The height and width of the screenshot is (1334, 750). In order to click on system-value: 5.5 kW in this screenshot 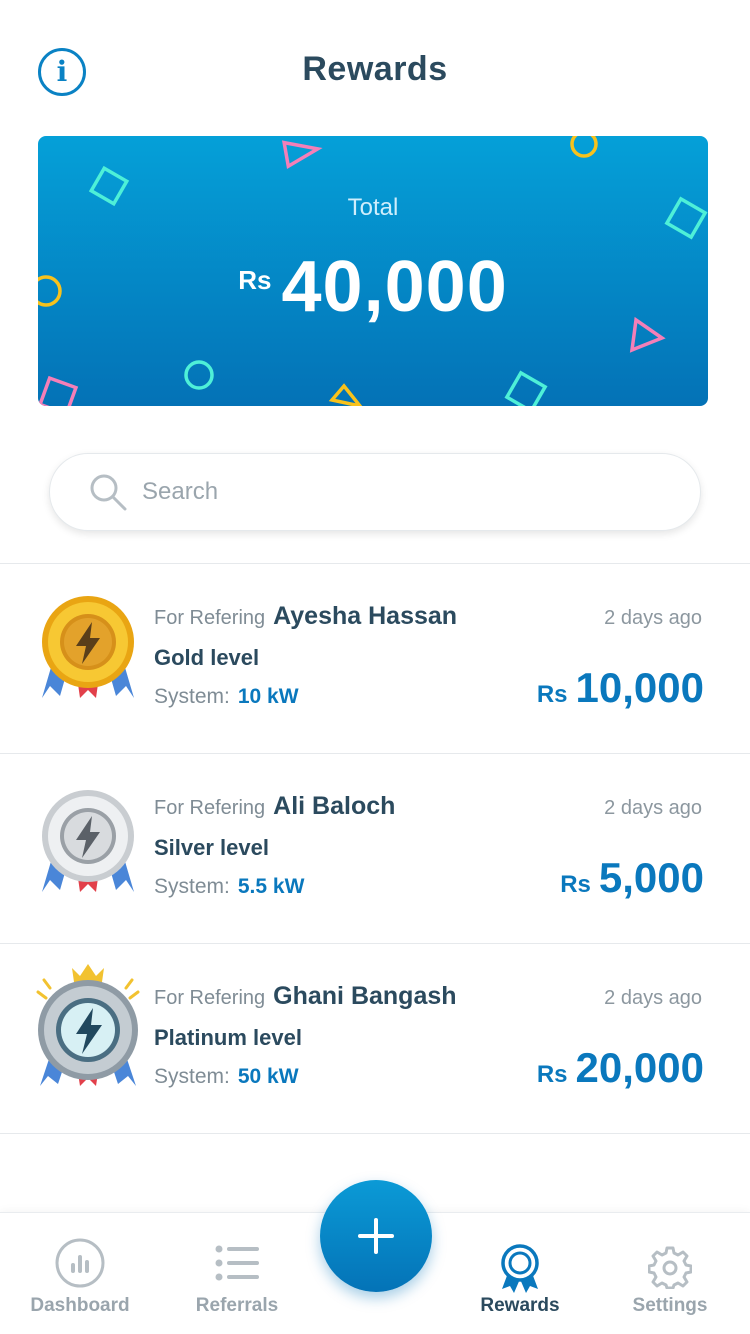, I will do `click(271, 886)`.